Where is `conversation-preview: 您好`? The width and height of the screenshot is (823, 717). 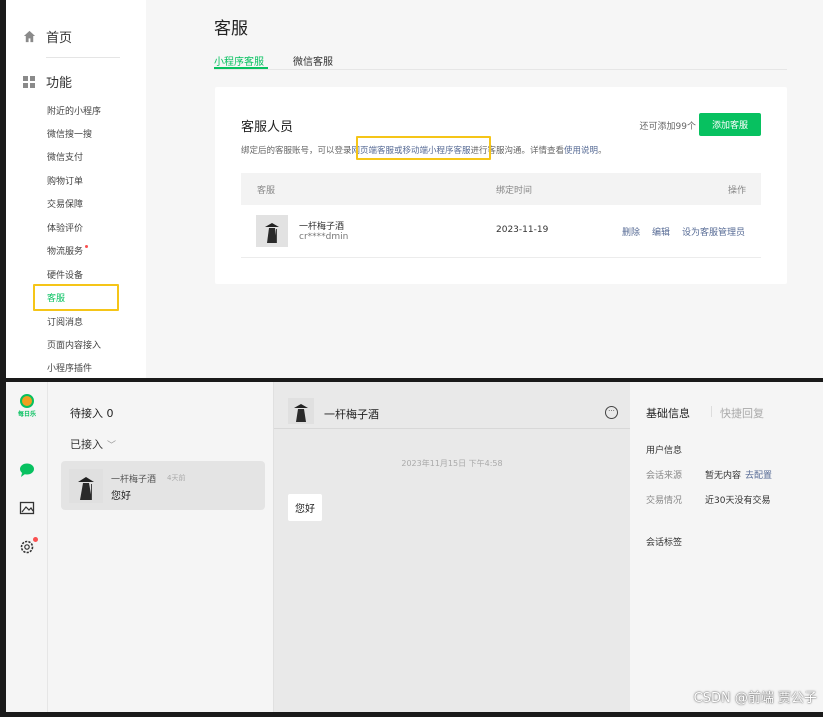 conversation-preview: 您好 is located at coordinates (121, 496).